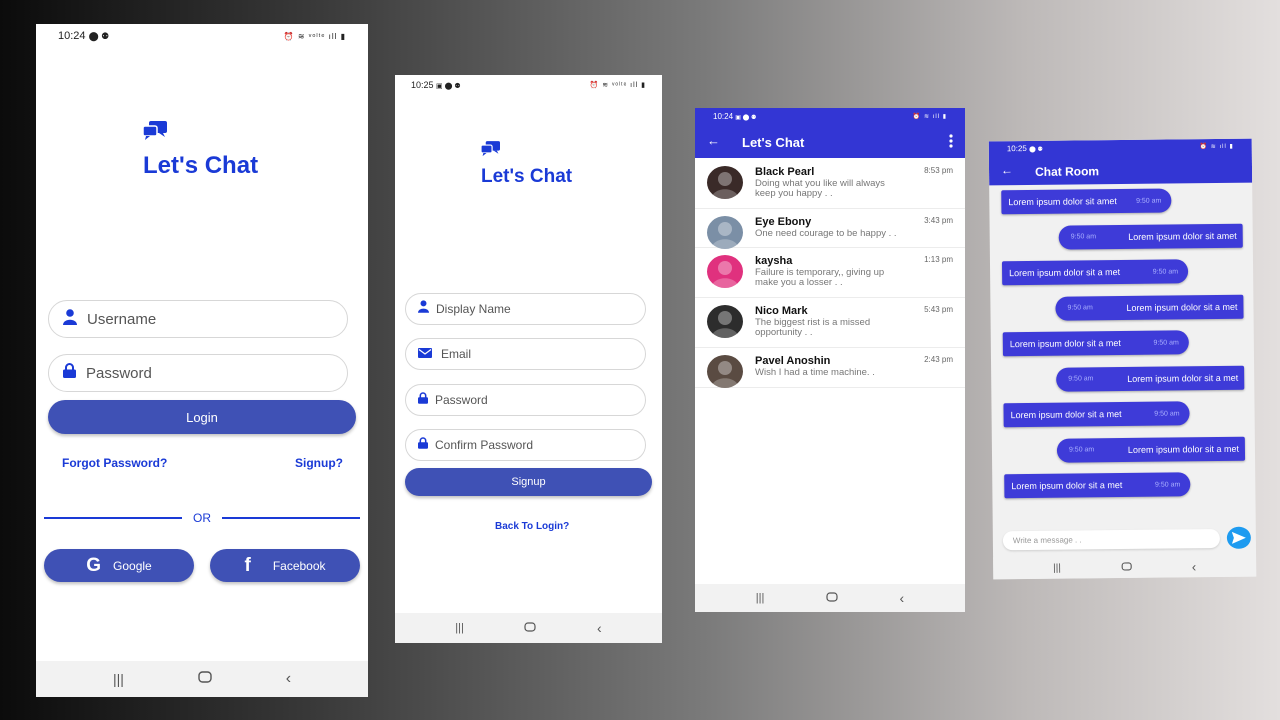 The height and width of the screenshot is (720, 1280). What do you see at coordinates (1238, 537) in the screenshot?
I see `send-icon` at bounding box center [1238, 537].